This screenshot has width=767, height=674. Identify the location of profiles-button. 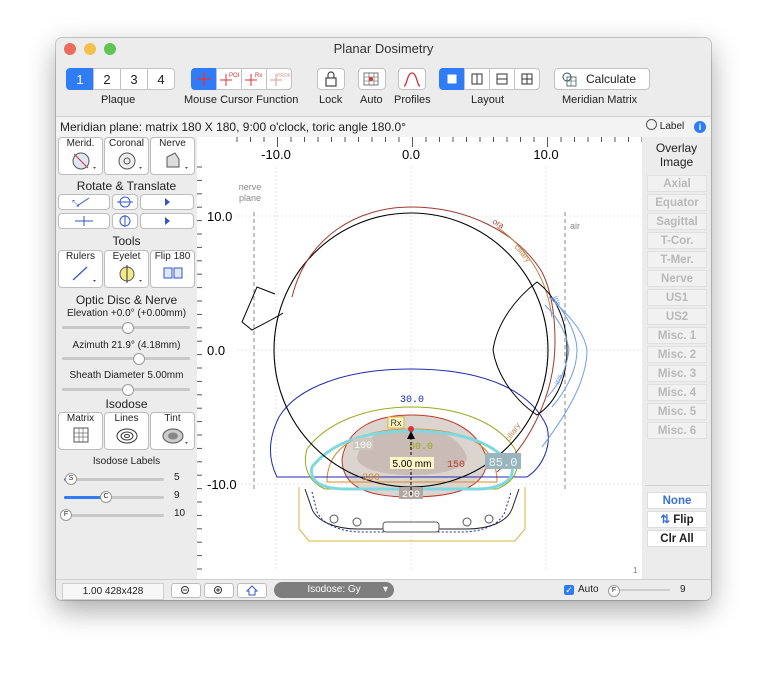
(412, 79).